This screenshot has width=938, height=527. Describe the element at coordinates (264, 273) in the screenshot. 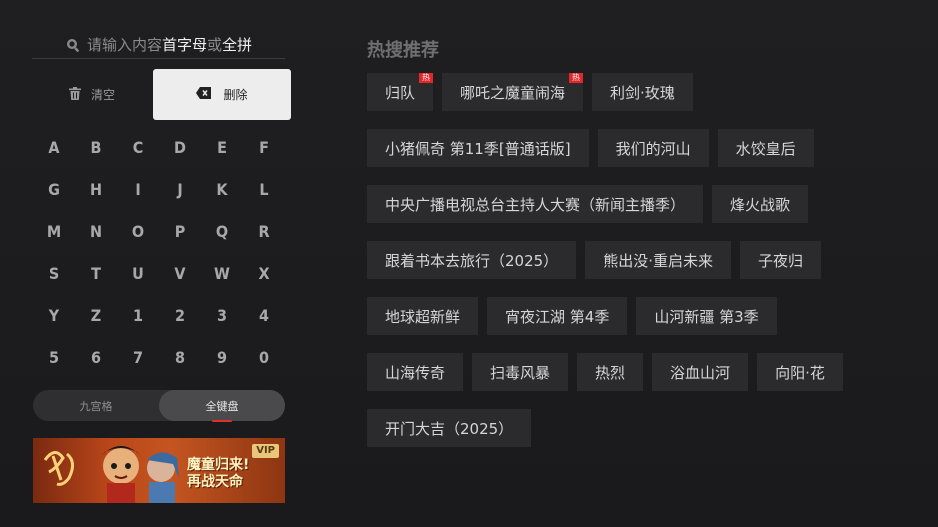

I see `key-x: X` at that location.